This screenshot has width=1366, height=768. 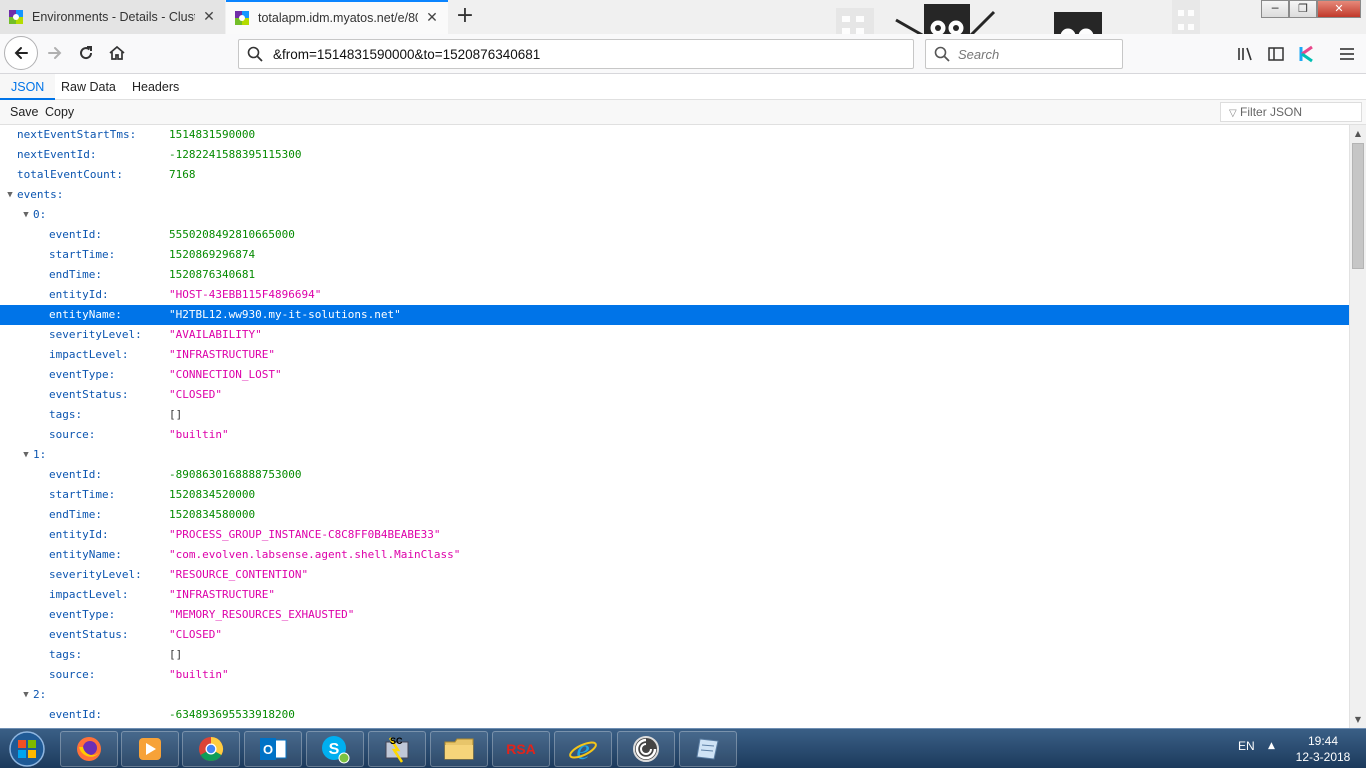 I want to click on json-value: -1282241588395115300, so click(x=235, y=154).